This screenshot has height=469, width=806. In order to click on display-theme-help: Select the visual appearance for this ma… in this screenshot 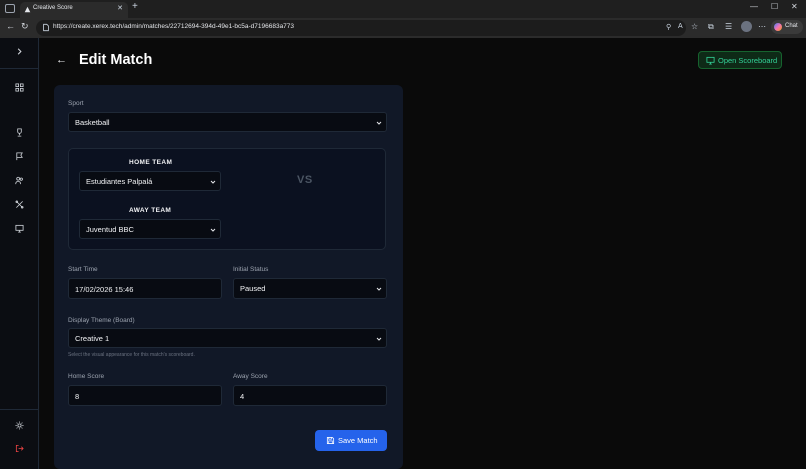, I will do `click(131, 355)`.